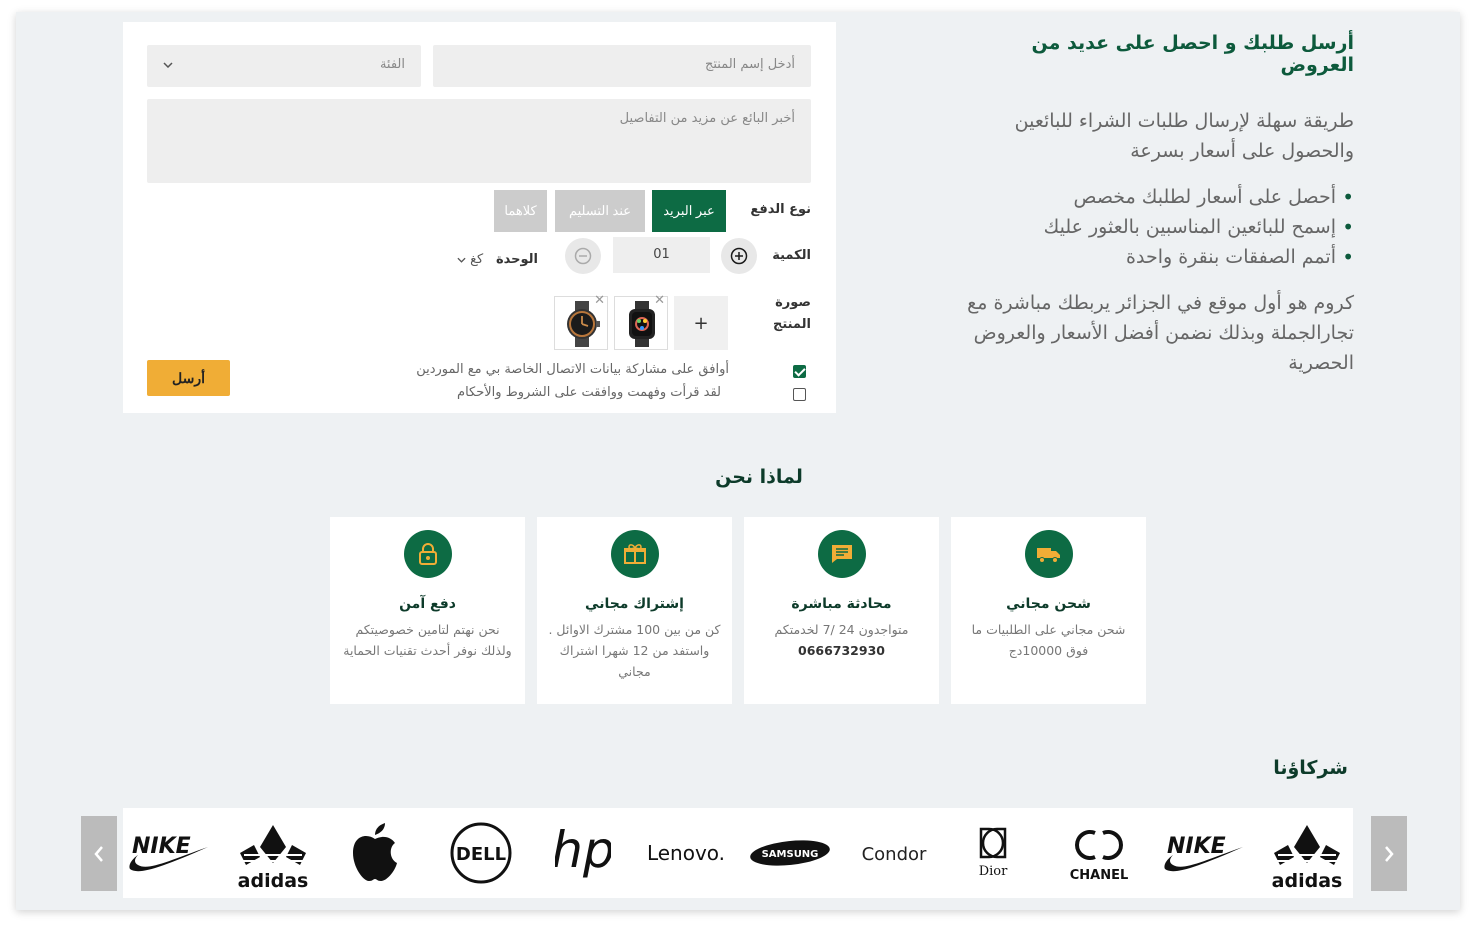 The image size is (1476, 934). I want to click on gift-icon, so click(634, 554).